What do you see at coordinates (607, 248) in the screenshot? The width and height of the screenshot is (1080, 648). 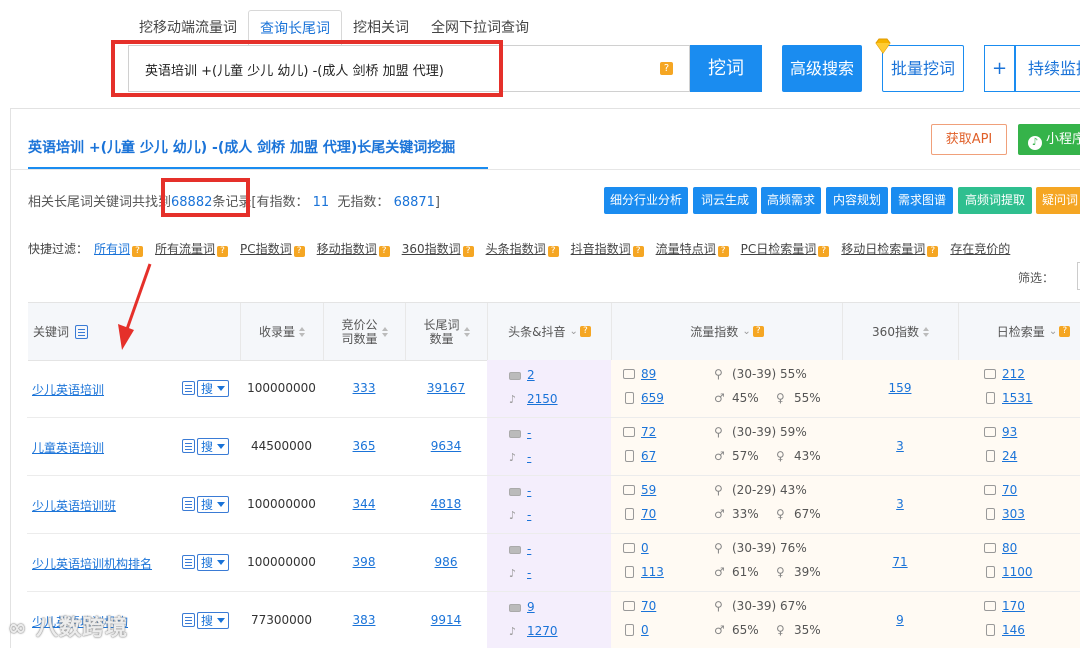 I see `filter-douyin-index: 抖音指数词?` at bounding box center [607, 248].